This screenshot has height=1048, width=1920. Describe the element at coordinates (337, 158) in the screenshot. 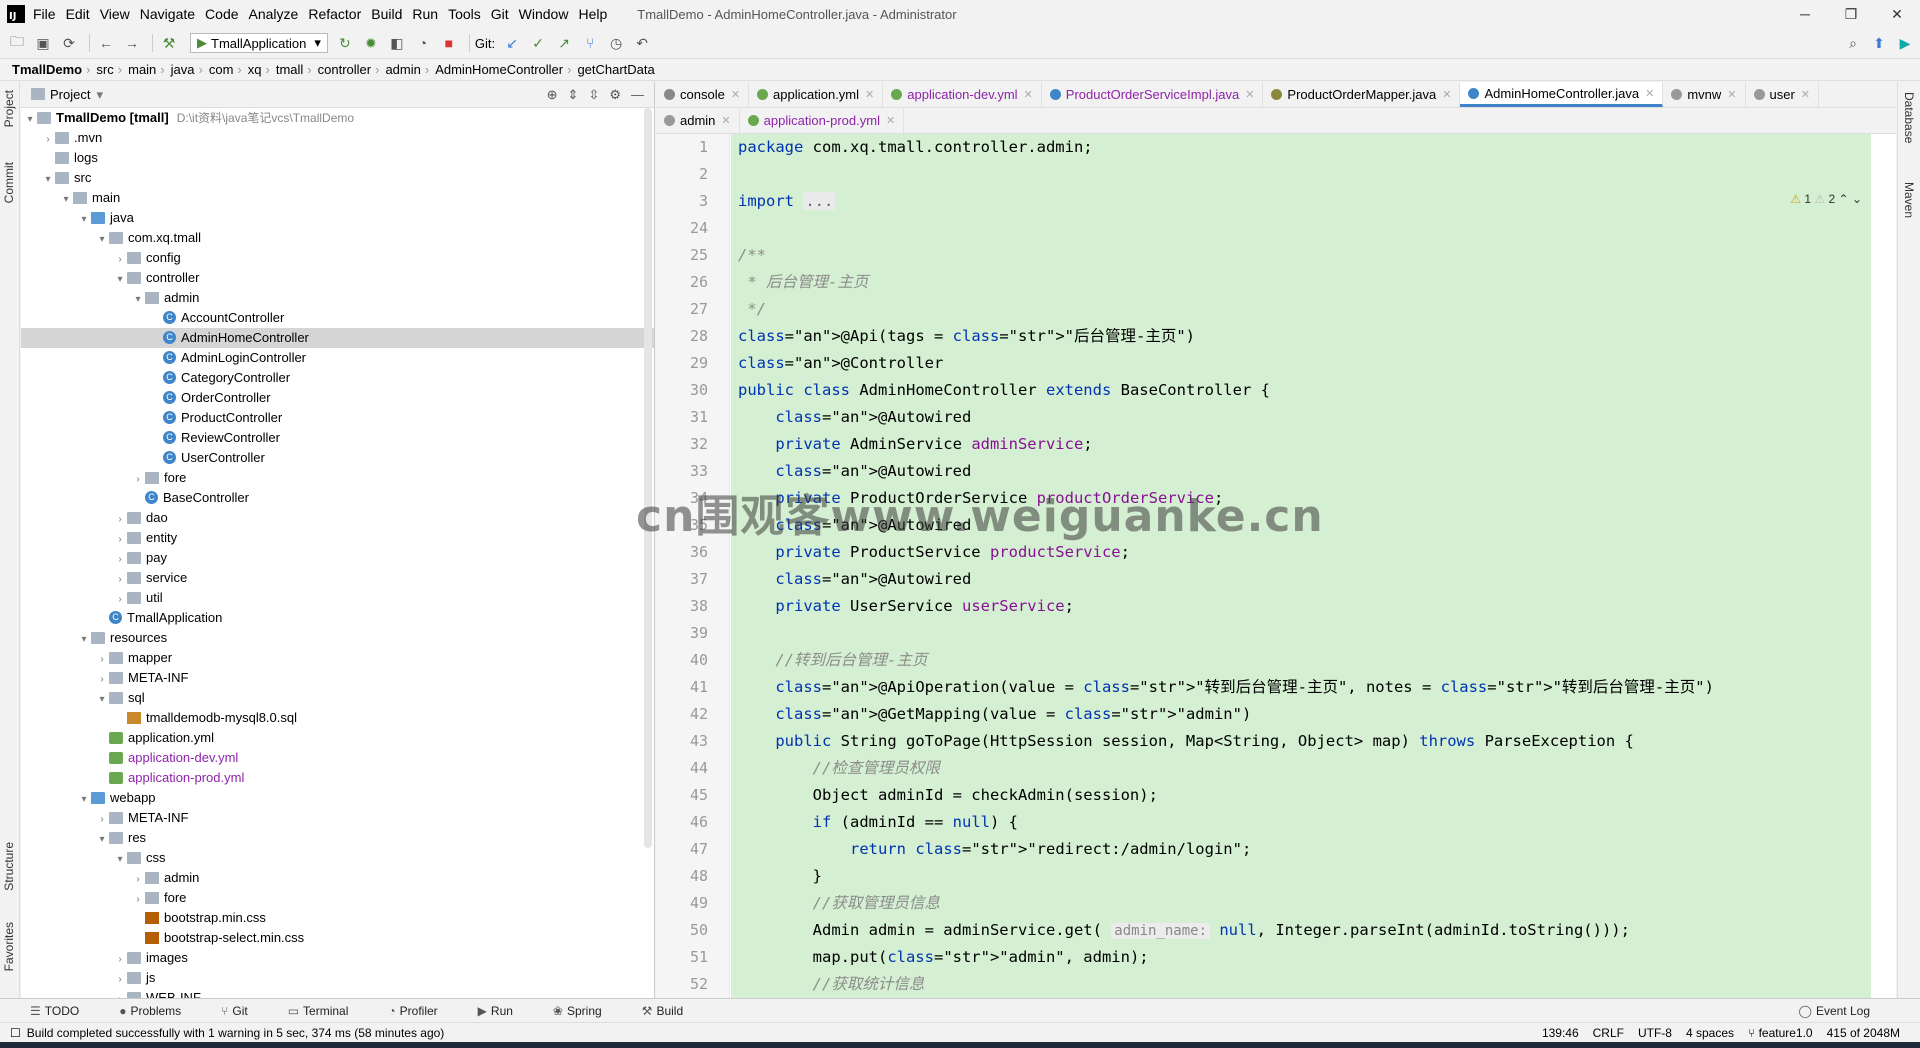

I see `tree-item: logs` at that location.